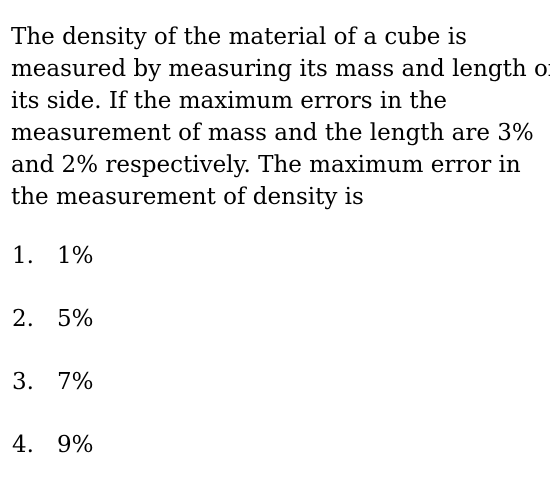 This screenshot has height=492, width=550. Describe the element at coordinates (75, 319) in the screenshot. I see `option-text: 5%` at that location.